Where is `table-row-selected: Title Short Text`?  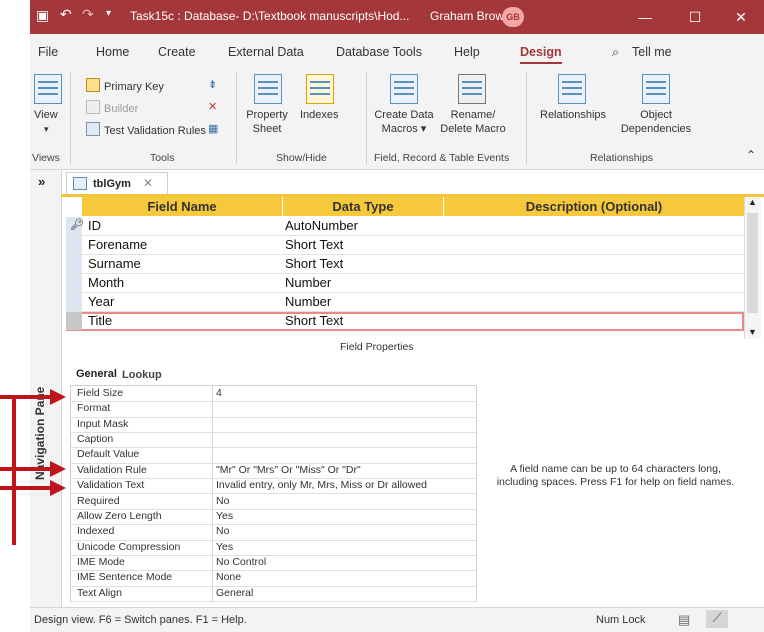
table-row-selected: Title Short Text is located at coordinates (405, 321).